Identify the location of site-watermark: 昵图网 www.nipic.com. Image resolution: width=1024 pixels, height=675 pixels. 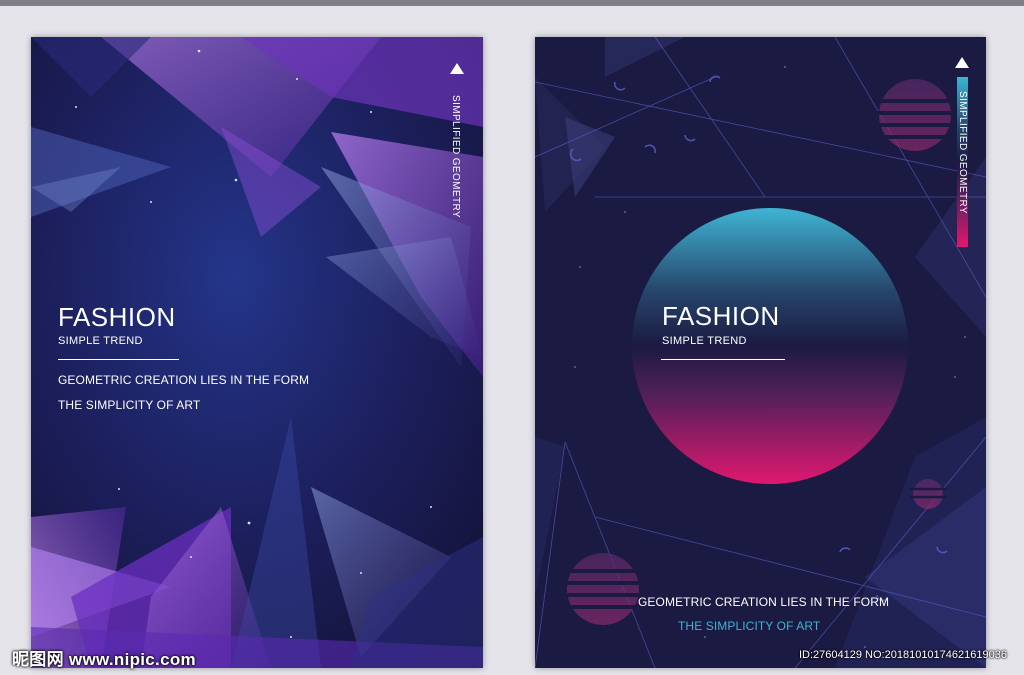
(104, 659).